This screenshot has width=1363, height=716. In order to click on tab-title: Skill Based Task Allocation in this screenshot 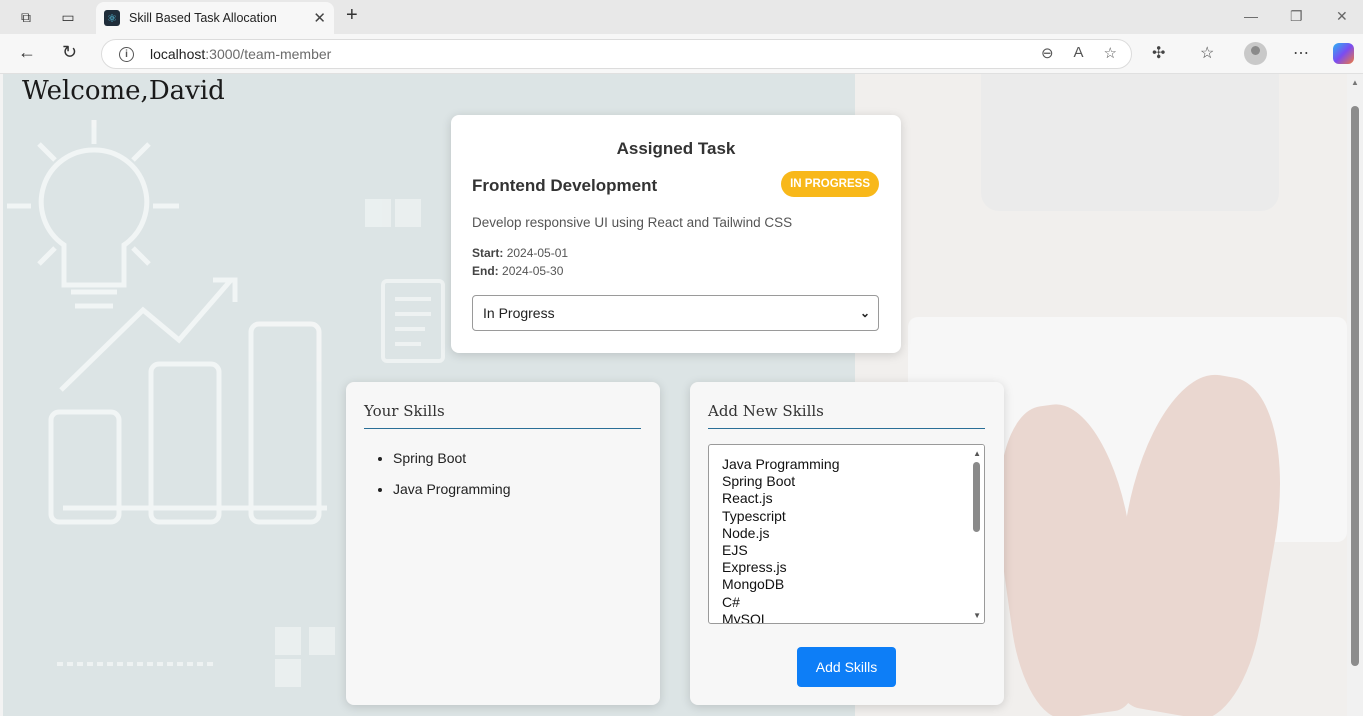, I will do `click(203, 18)`.